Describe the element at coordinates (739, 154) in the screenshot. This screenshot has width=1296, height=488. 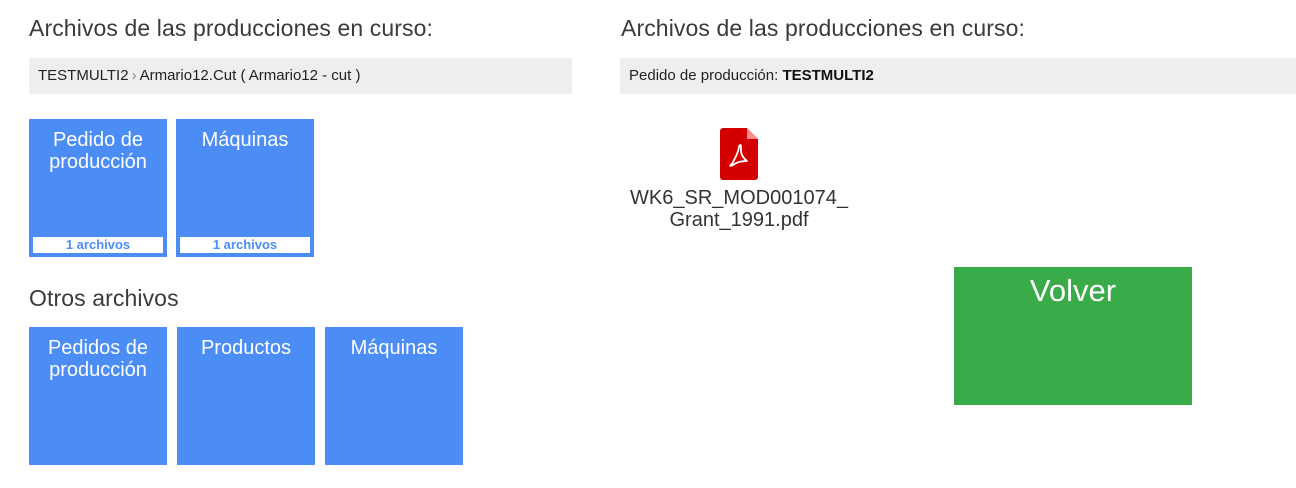
I see `pdf-icon` at that location.